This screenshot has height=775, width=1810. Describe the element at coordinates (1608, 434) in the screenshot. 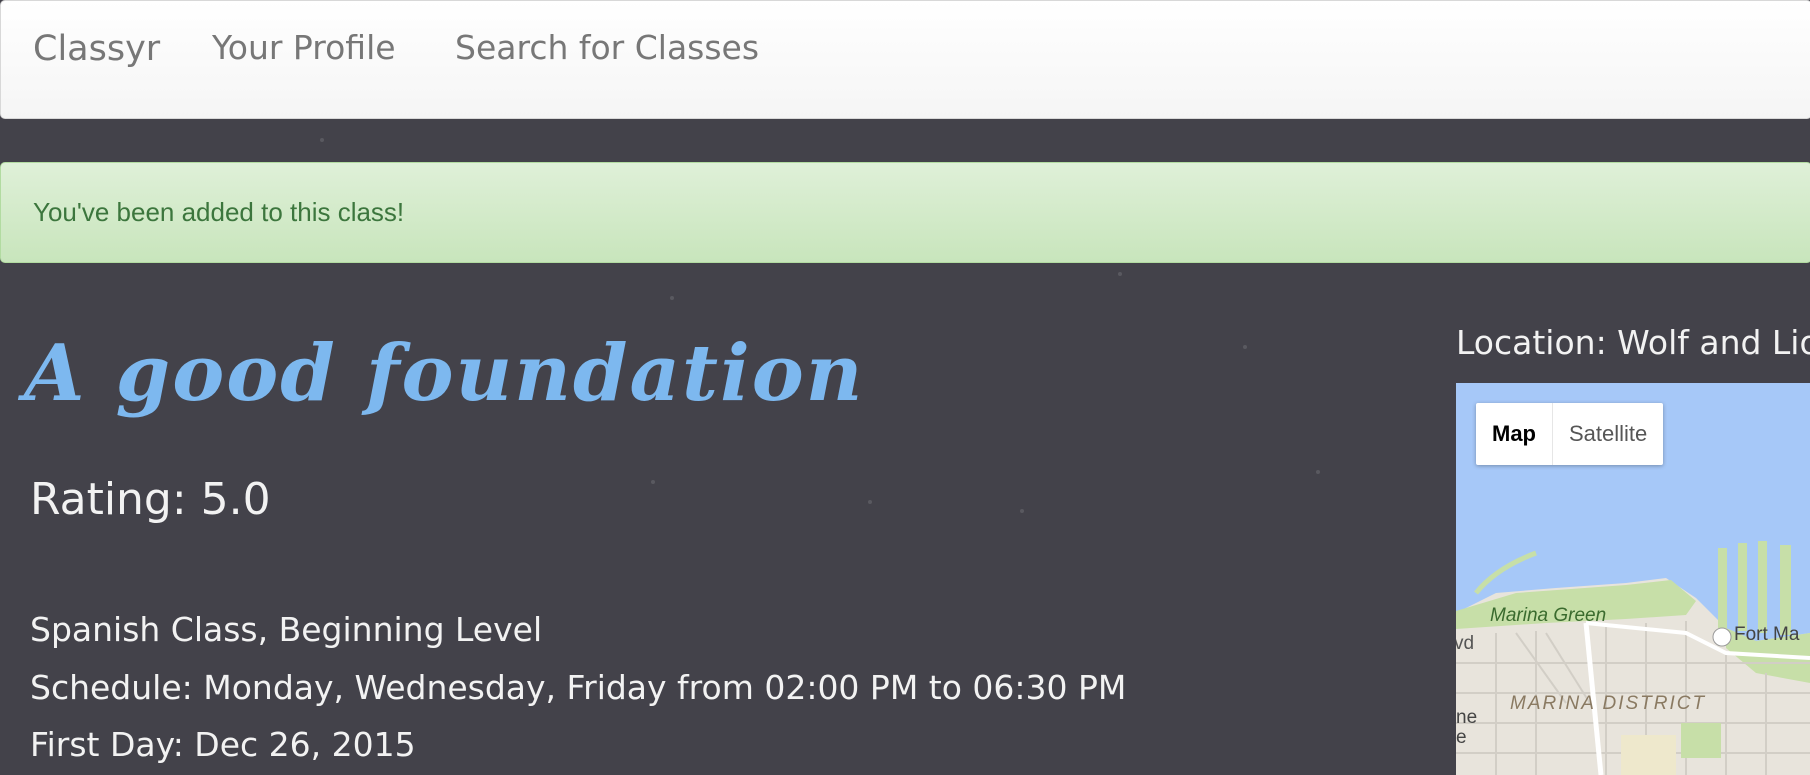

I see `map-type-satellite-button: Satellite` at that location.